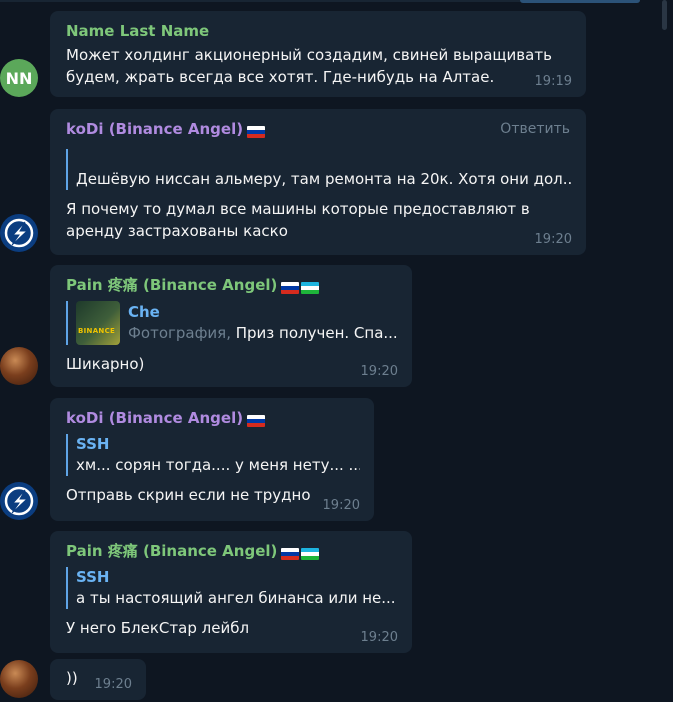 Image resolution: width=673 pixels, height=702 pixels. I want to click on avatar-initials: NN, so click(19, 78).